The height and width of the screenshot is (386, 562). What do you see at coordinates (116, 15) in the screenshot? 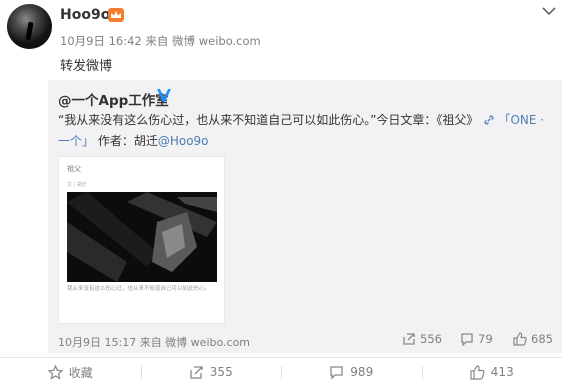
I see `vip-crown-icon` at bounding box center [116, 15].